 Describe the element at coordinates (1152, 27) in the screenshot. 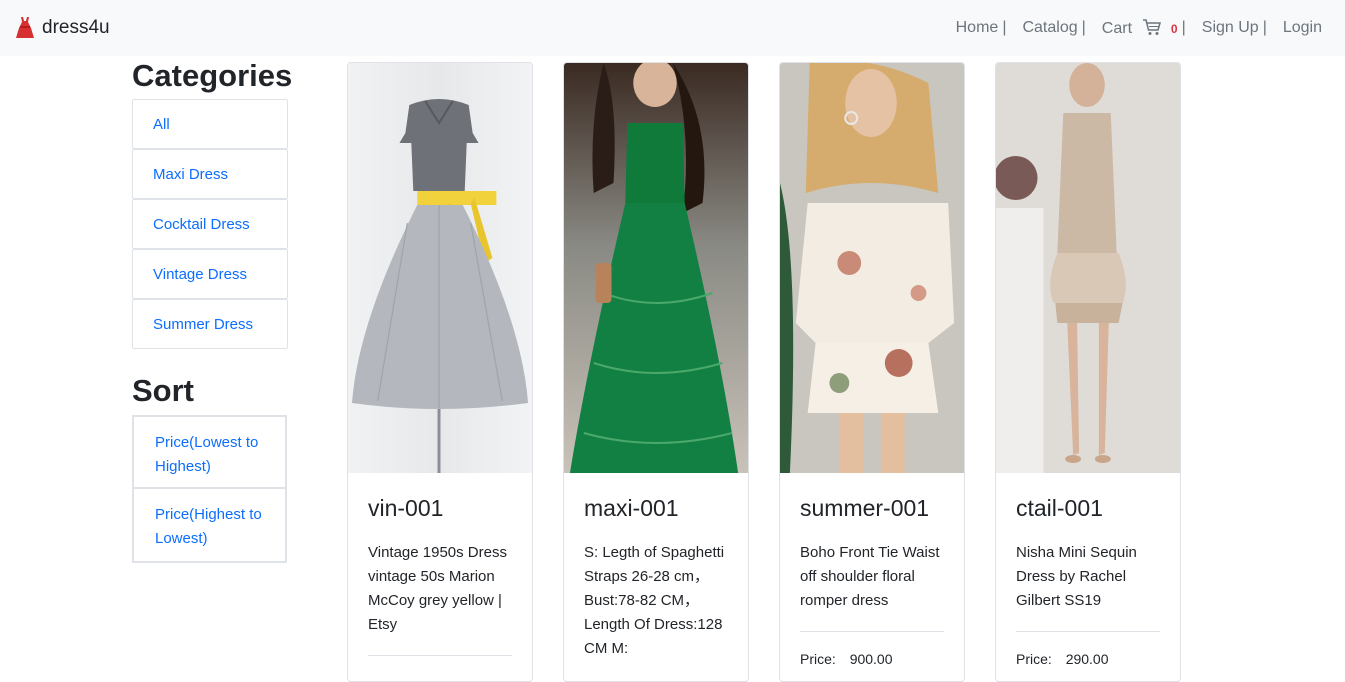

I see `cart-icon` at that location.